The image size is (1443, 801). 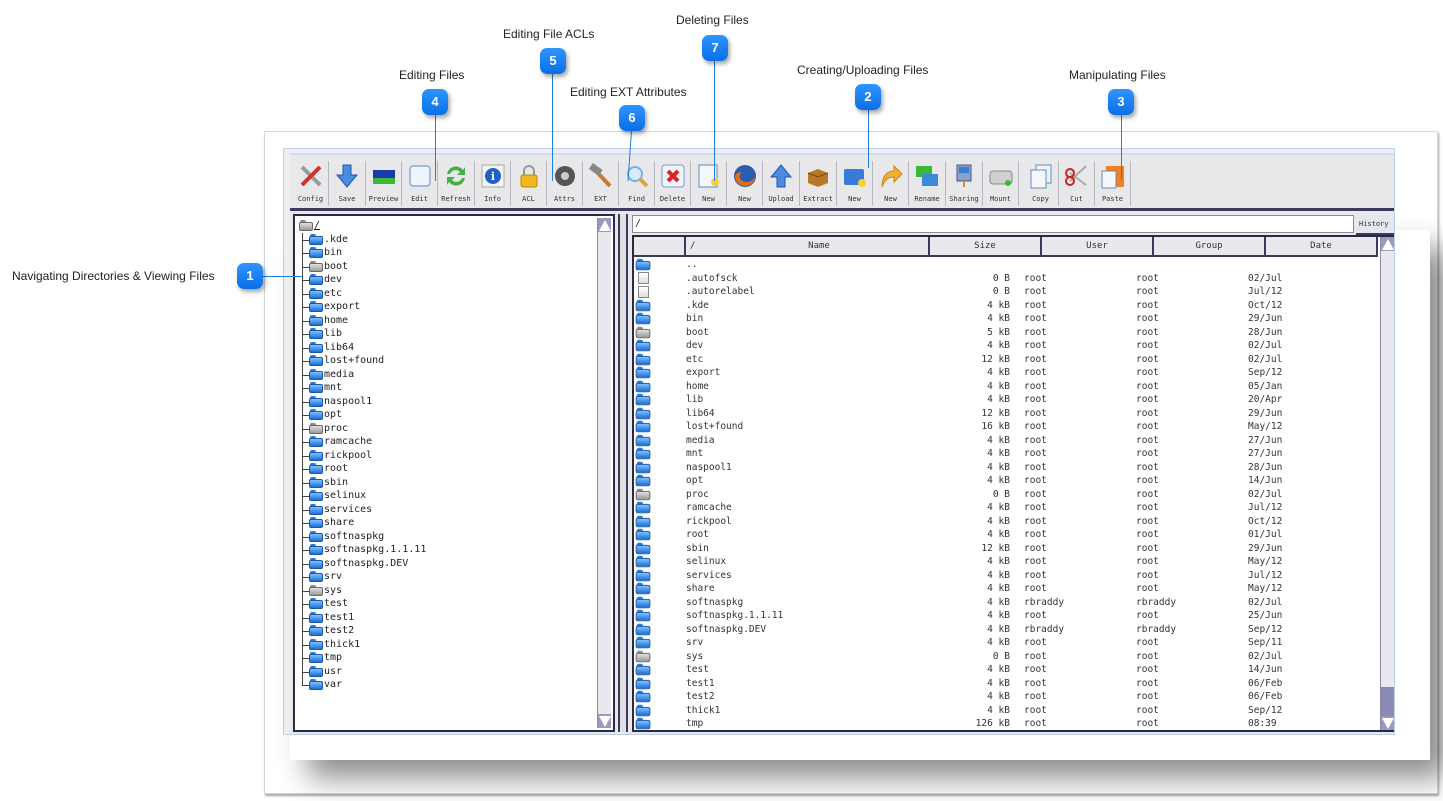 I want to click on history-button: History, so click(x=1375, y=225).